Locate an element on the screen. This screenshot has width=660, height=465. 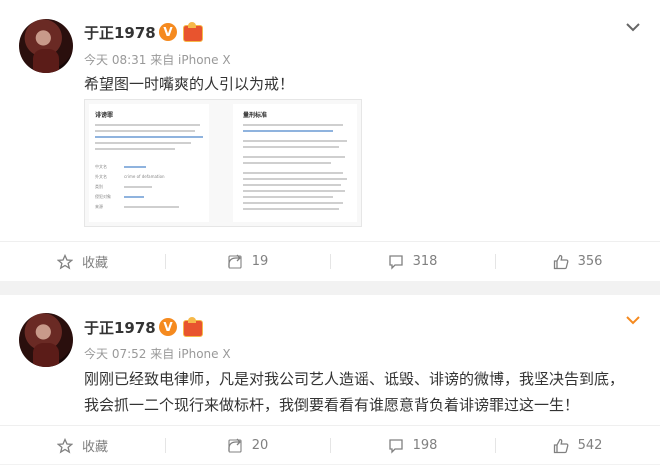
action-bar: 收藏 20 198 542 is located at coordinates (330, 445).